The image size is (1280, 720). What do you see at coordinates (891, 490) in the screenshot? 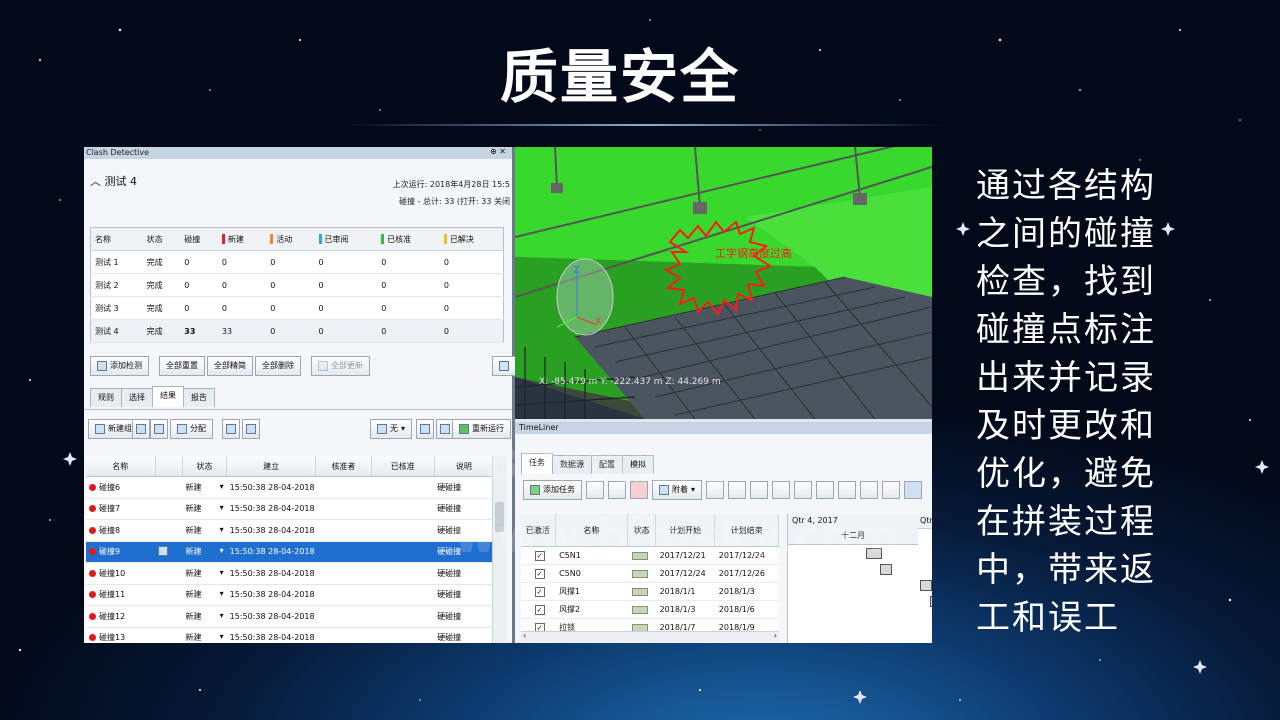
I see `columns-button` at bounding box center [891, 490].